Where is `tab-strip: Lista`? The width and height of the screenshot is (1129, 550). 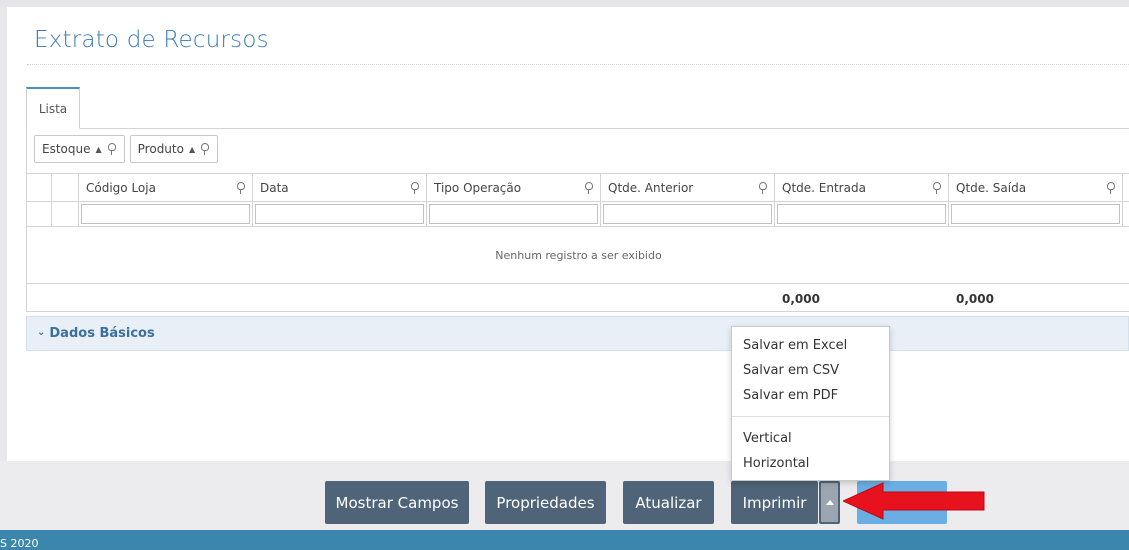 tab-strip: Lista is located at coordinates (577, 107).